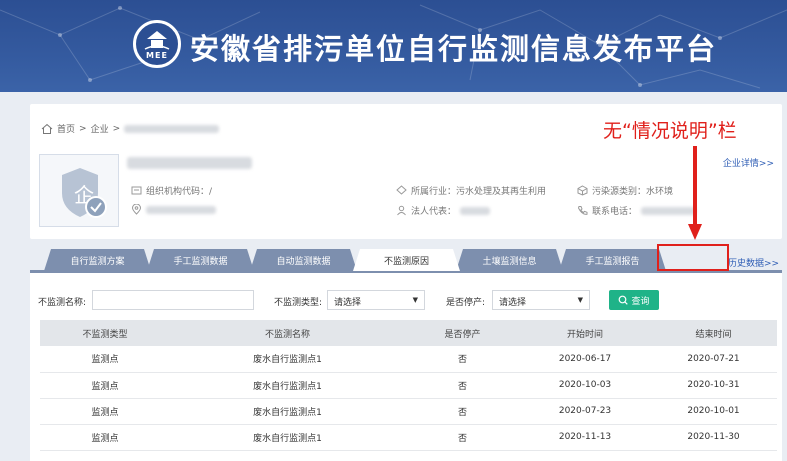 Image resolution: width=787 pixels, height=461 pixels. I want to click on table-cell: 2020-10-01, so click(713, 411).